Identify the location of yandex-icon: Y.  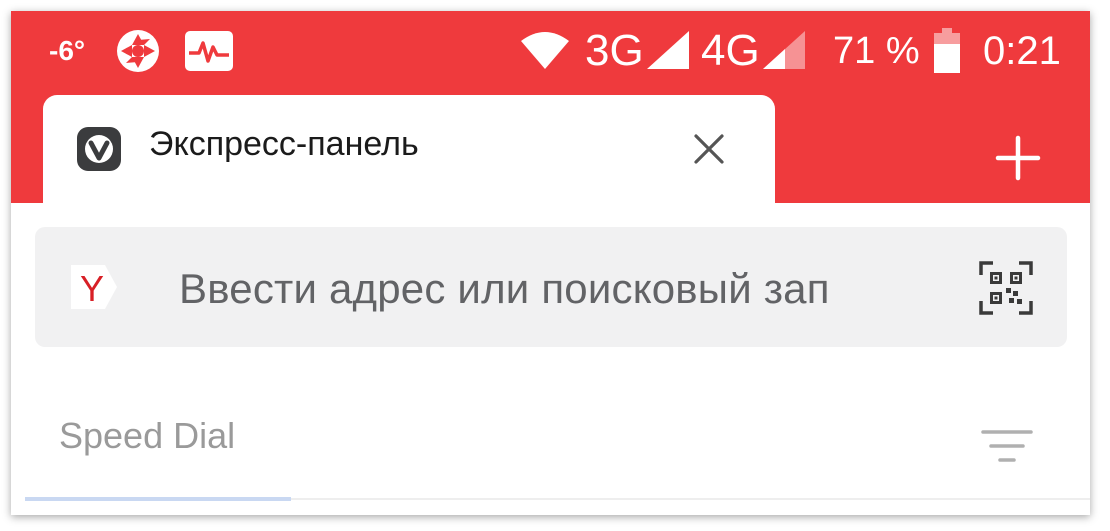
(95, 287).